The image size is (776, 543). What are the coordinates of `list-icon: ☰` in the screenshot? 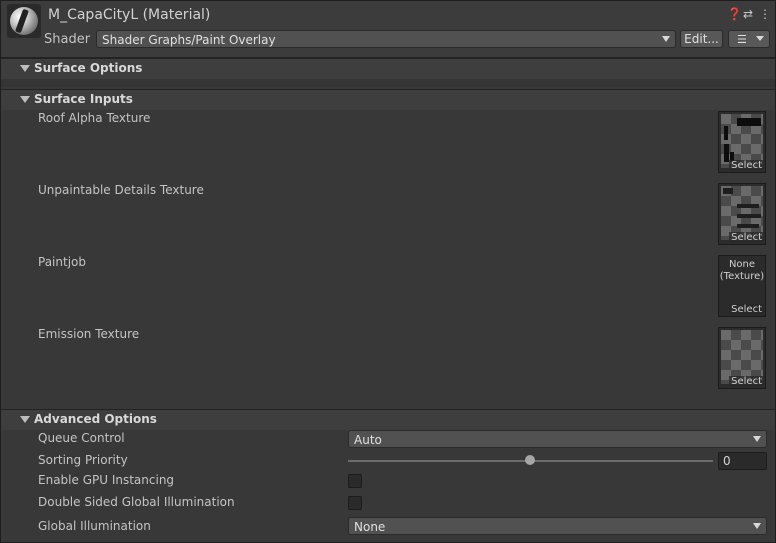 It's located at (742, 39).